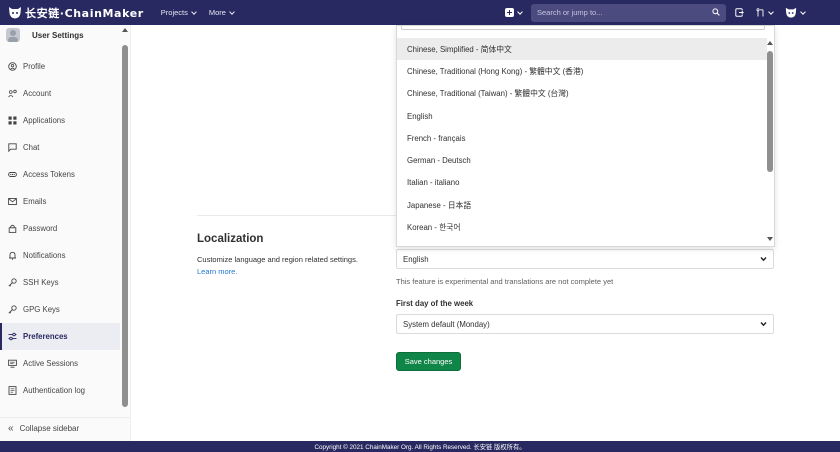 This screenshot has width=840, height=452. I want to click on user-avatar-dropdown, so click(795, 12).